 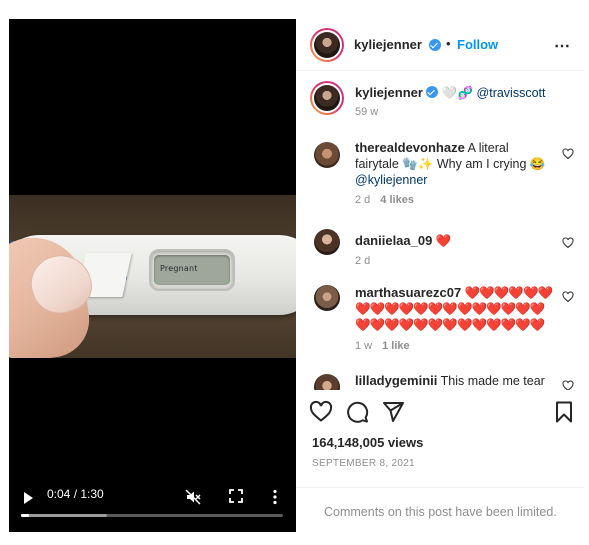 What do you see at coordinates (275, 497) in the screenshot?
I see `more-vertical-icon` at bounding box center [275, 497].